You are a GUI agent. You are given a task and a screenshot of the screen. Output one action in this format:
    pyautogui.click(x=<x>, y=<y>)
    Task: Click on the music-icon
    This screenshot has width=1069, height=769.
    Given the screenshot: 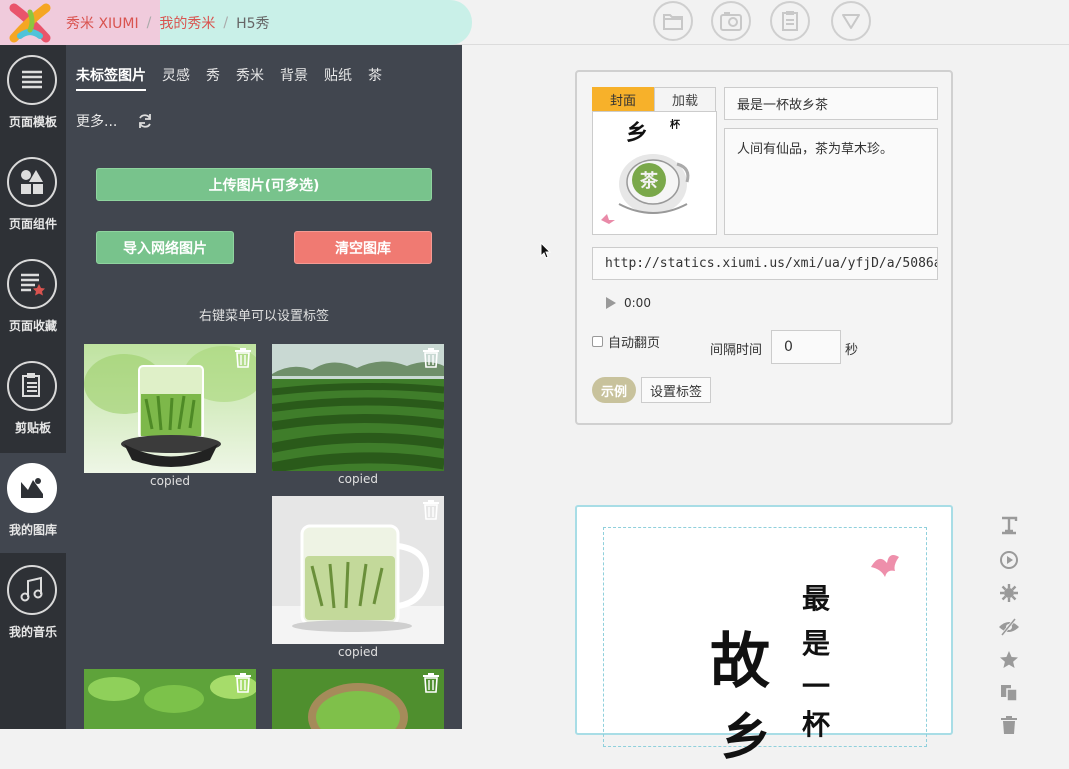 What is the action you would take?
    pyautogui.click(x=32, y=590)
    